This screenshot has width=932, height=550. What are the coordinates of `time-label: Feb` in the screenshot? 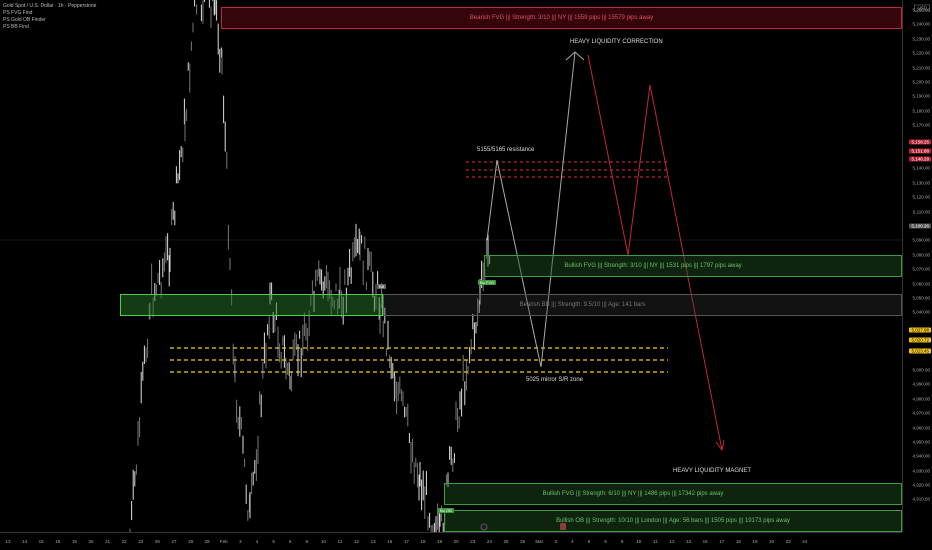 It's located at (223, 541).